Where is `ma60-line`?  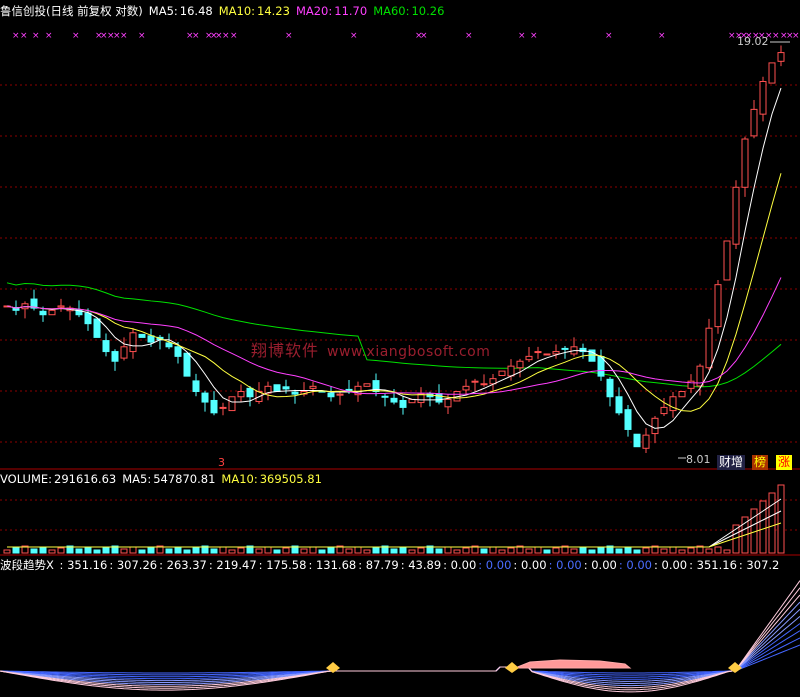 ma60-line is located at coordinates (394, 335).